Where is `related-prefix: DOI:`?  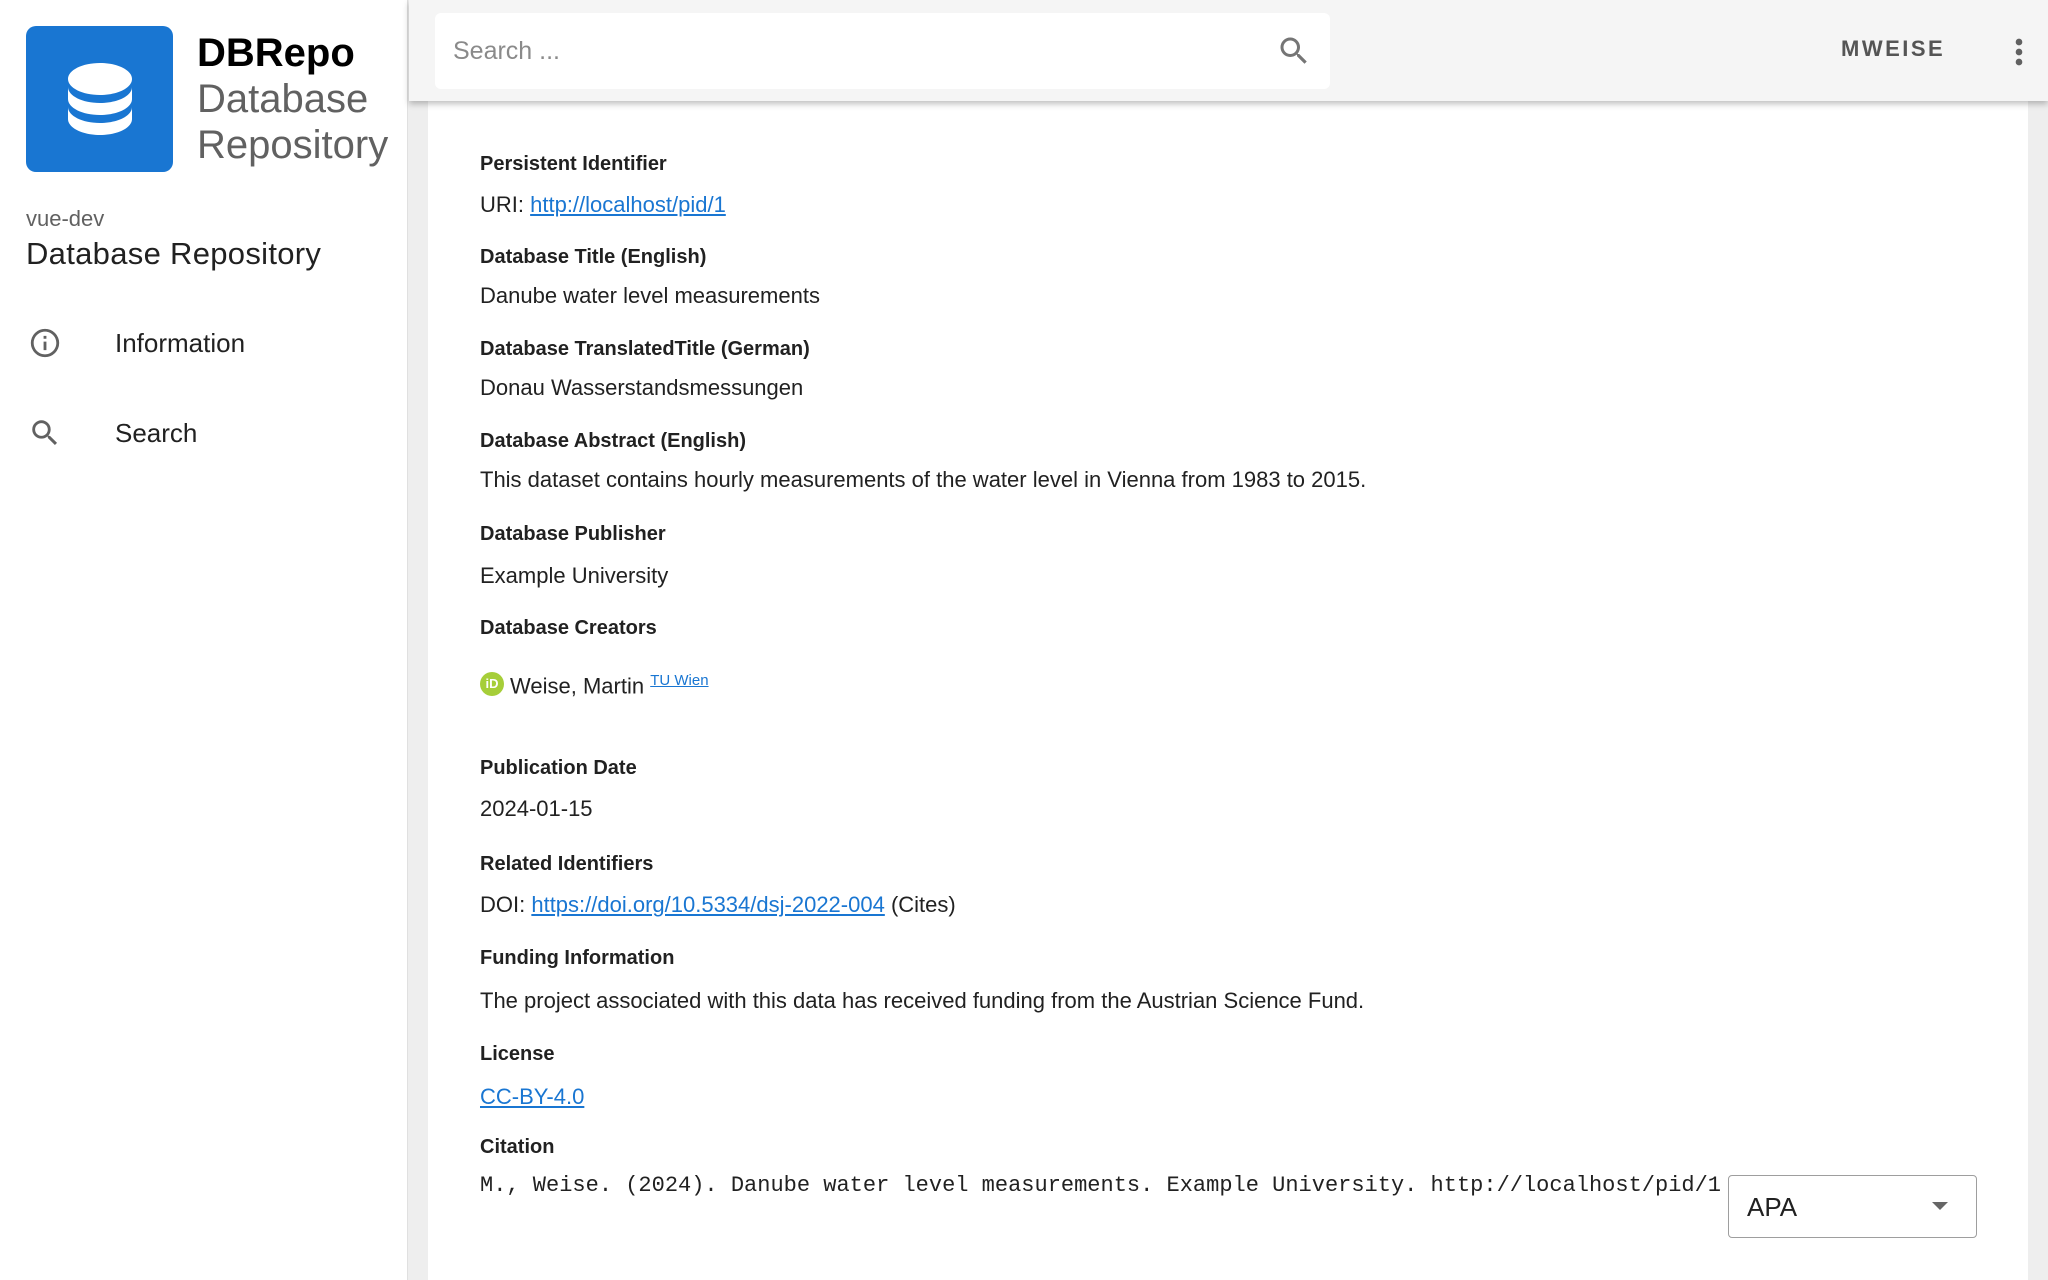 related-prefix: DOI: is located at coordinates (506, 904).